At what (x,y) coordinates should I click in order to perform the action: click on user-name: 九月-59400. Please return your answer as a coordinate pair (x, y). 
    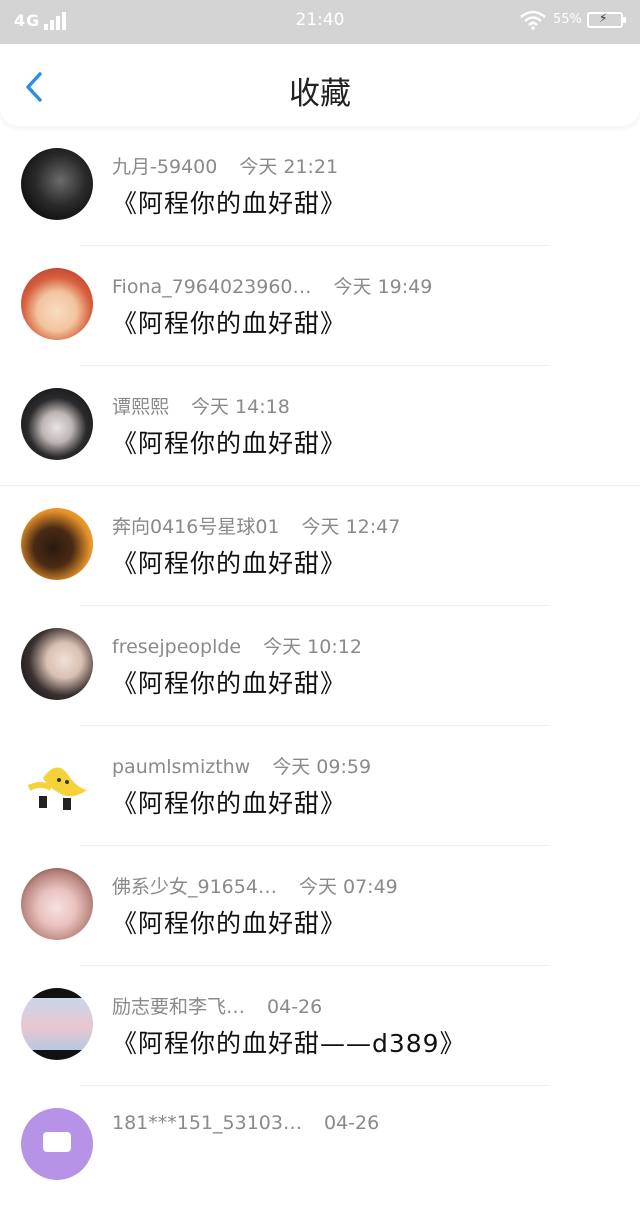
    Looking at the image, I should click on (164, 167).